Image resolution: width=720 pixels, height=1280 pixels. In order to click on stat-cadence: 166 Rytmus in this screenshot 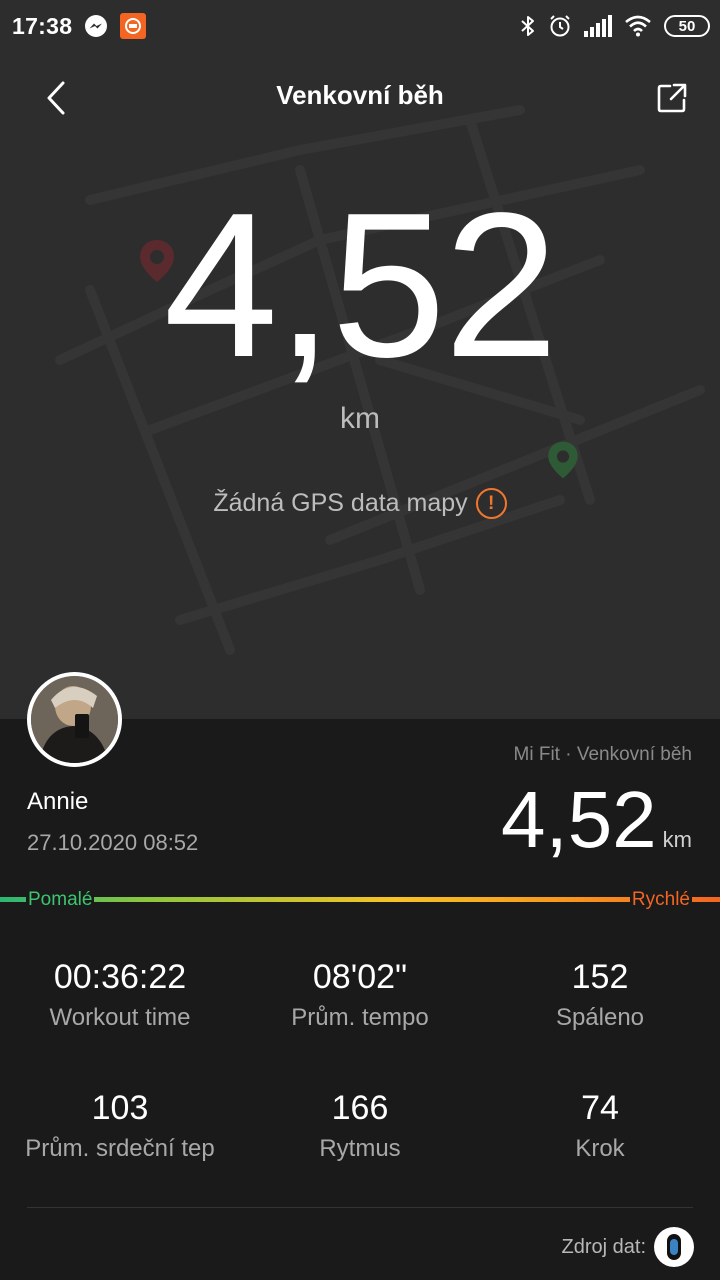, I will do `click(360, 1126)`.